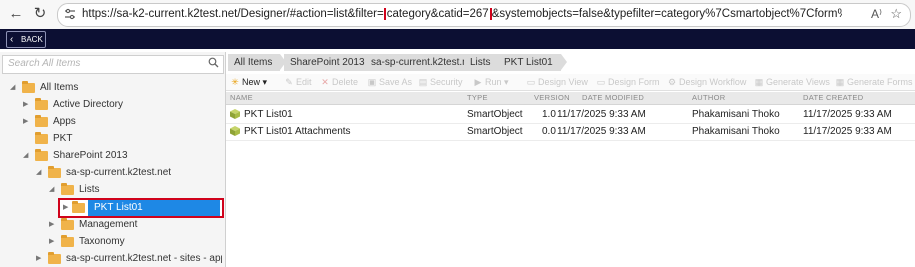 The image size is (915, 267). Describe the element at coordinates (613, 97) in the screenshot. I see `column-header-date-modified: DATE MODIFIED` at that location.